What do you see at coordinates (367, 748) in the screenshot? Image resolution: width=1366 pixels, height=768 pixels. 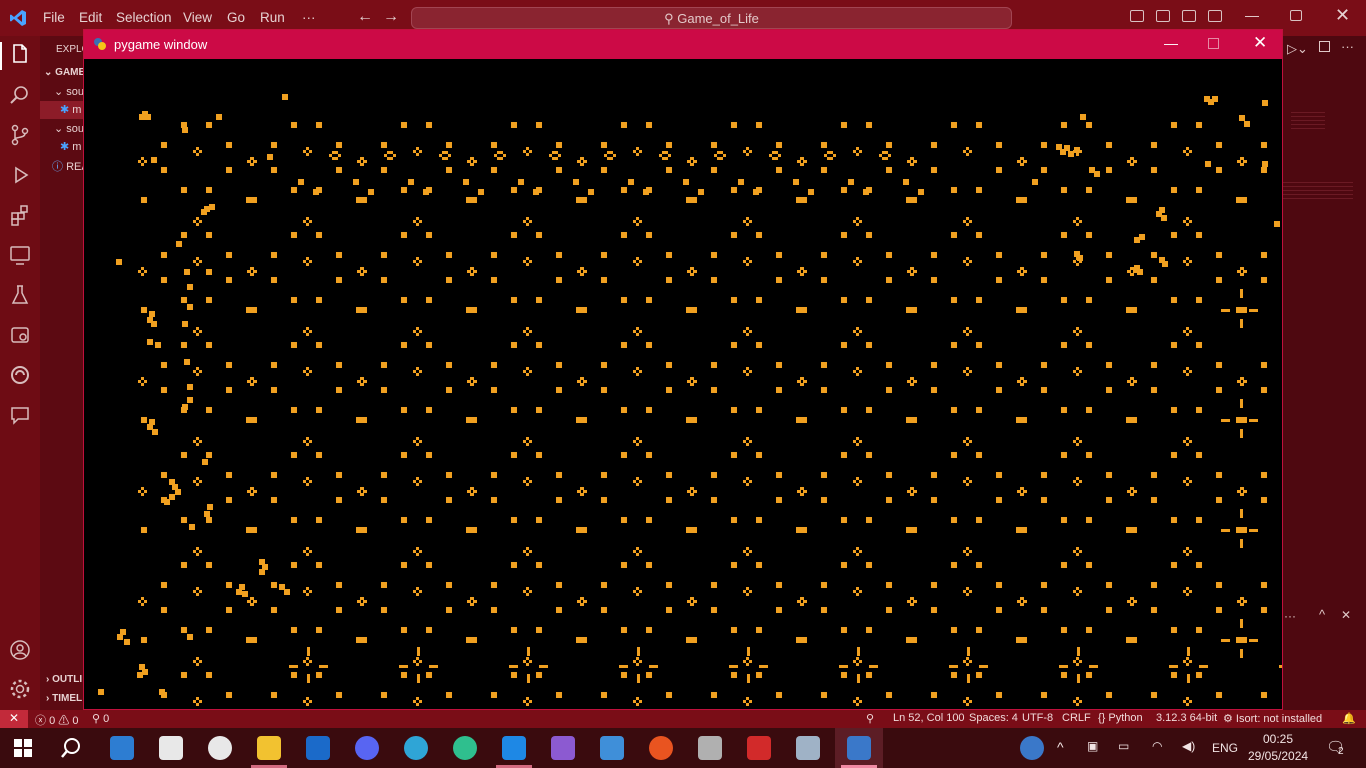 I see `discord-icon` at bounding box center [367, 748].